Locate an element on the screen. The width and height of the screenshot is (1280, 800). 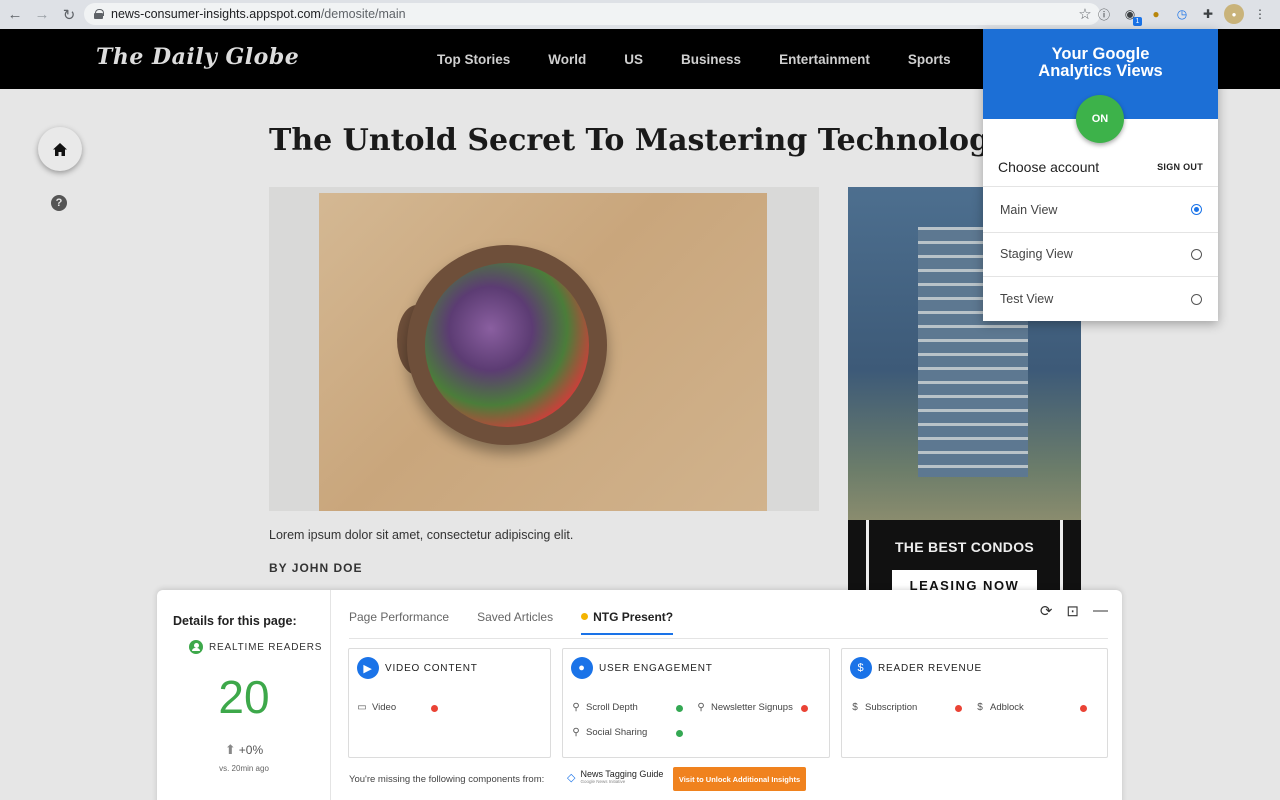
popup-title-line1: Your Google is located at coordinates (1100, 54).